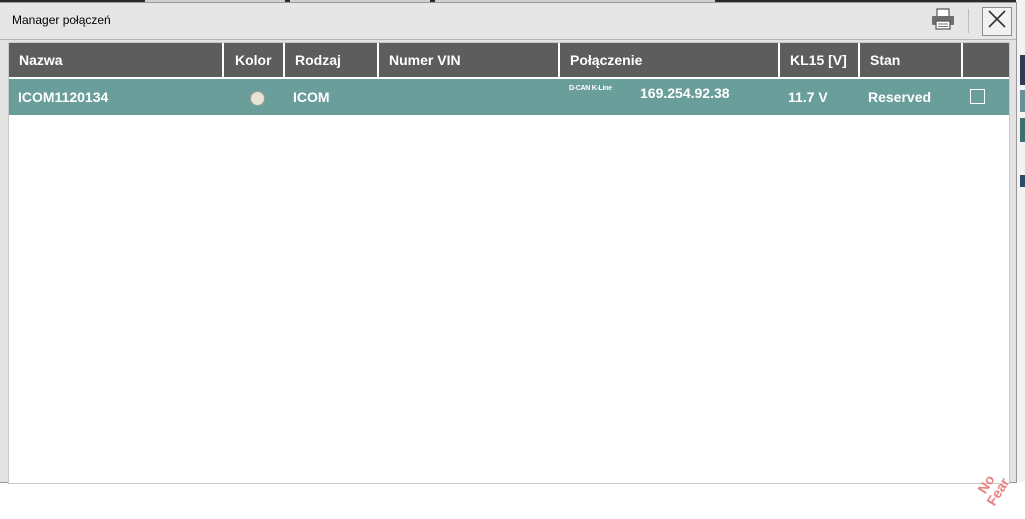 The height and width of the screenshot is (519, 1025). What do you see at coordinates (900, 97) in the screenshot?
I see `cell-status: Reserved` at bounding box center [900, 97].